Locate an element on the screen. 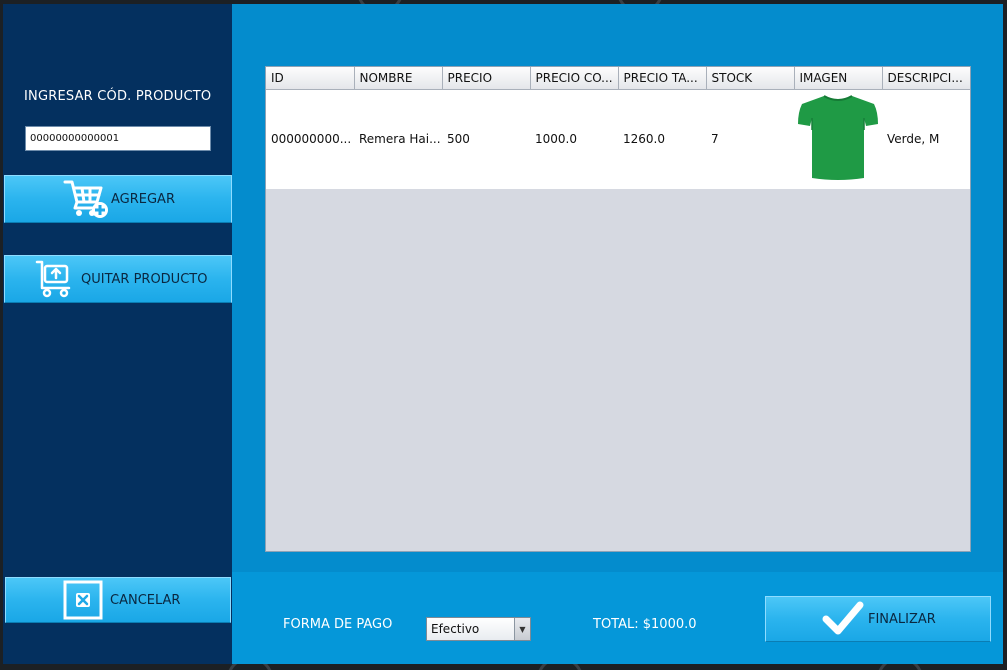 The image size is (1007, 670). checkmark-icon is located at coordinates (843, 619).